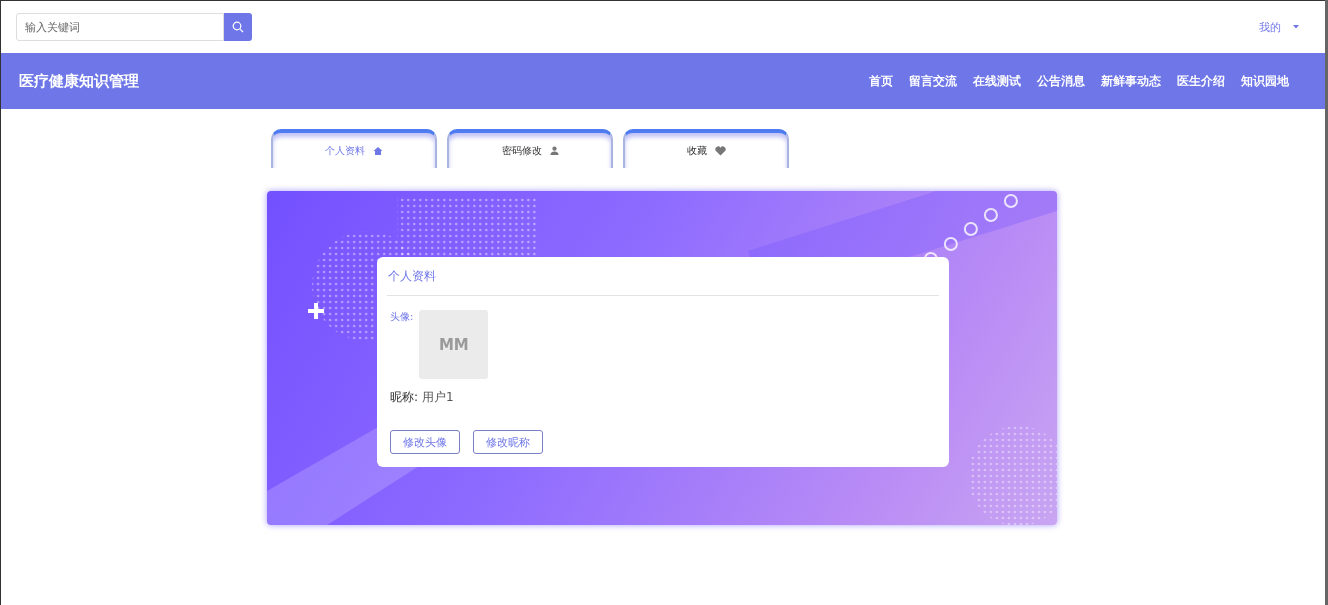 The width and height of the screenshot is (1328, 605). What do you see at coordinates (933, 81) in the screenshot?
I see `nav-link: 留言交流` at bounding box center [933, 81].